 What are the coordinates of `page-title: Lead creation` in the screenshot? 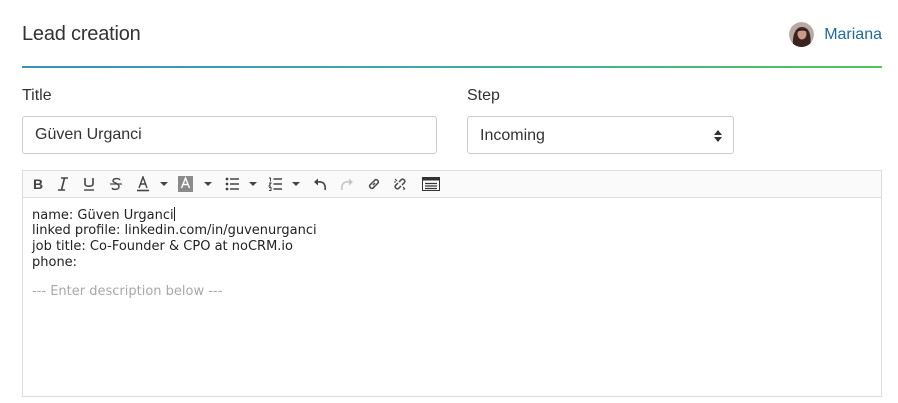 It's located at (81, 34).